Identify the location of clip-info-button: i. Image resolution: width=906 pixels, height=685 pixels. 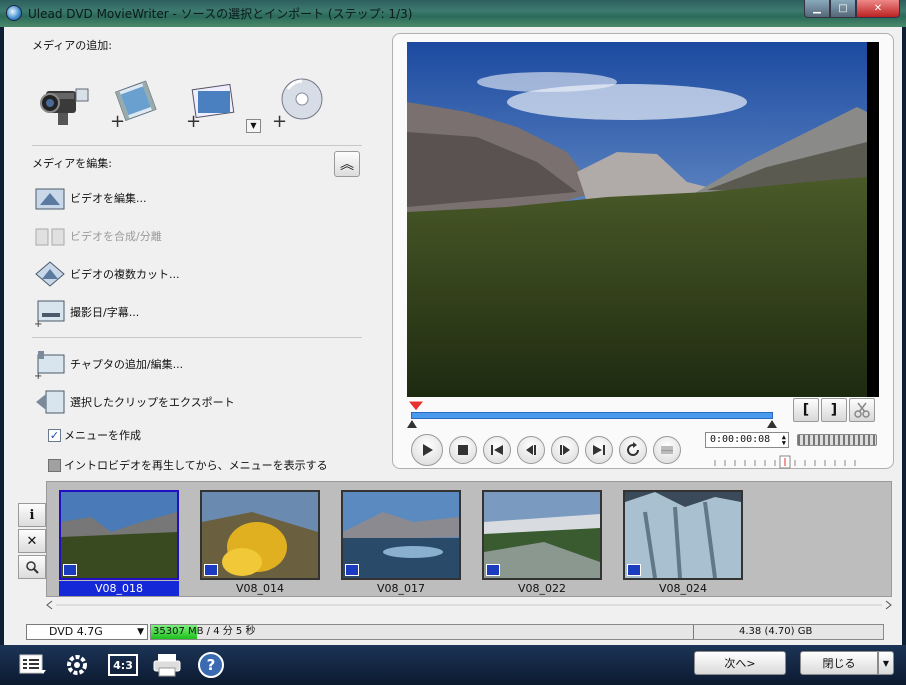
(32, 515).